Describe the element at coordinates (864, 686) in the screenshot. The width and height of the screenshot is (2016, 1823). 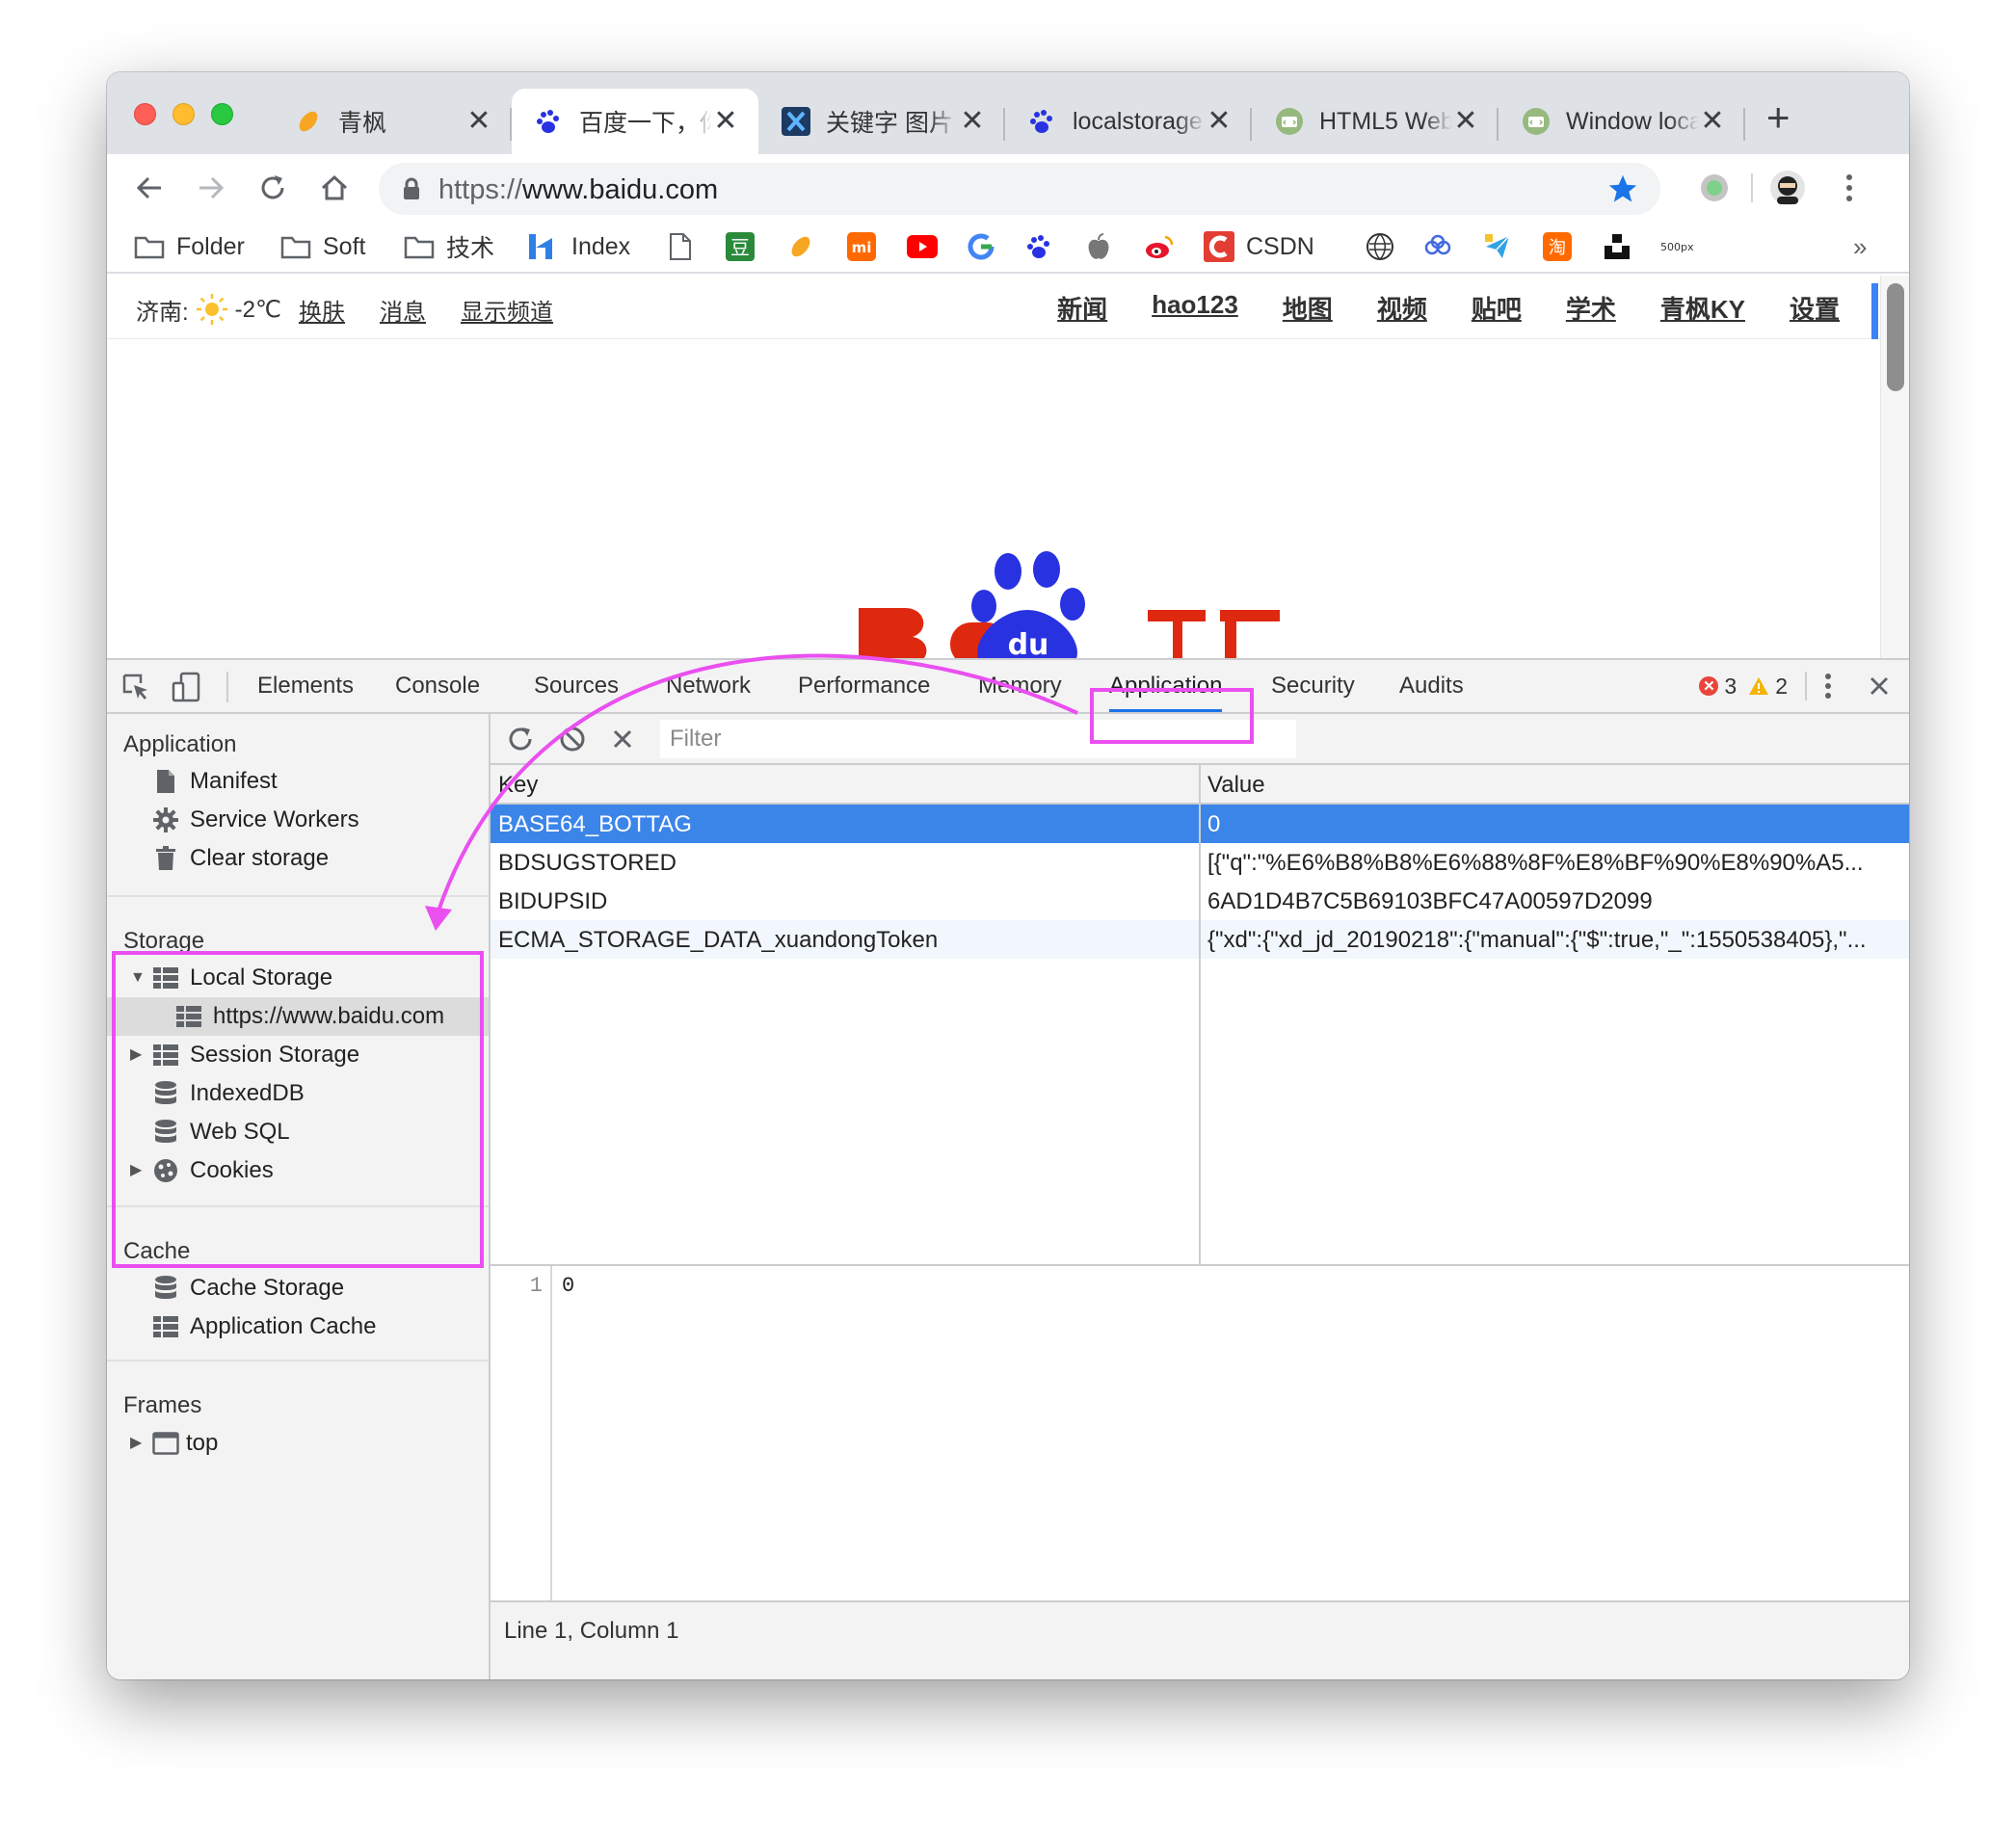
I see `tab-performance: Performance` at that location.